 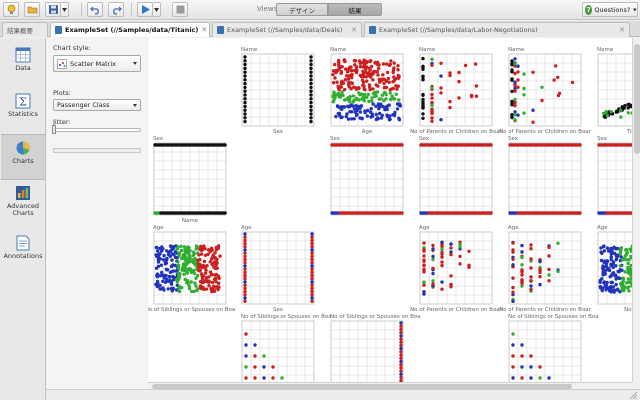 What do you see at coordinates (130, 29) in the screenshot?
I see `tab-titanic: ExampleSet (//Samples/data/Titanic) ✕` at bounding box center [130, 29].